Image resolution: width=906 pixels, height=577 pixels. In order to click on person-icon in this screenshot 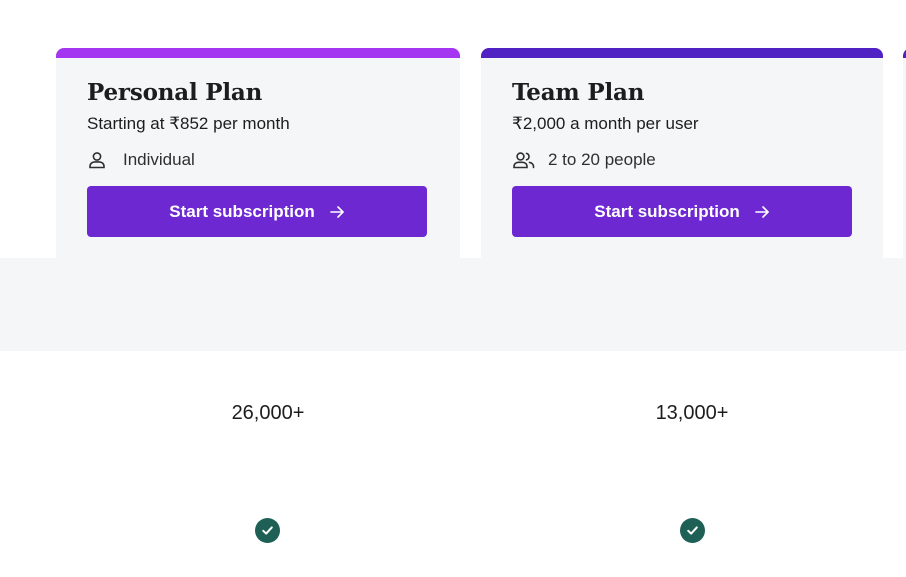, I will do `click(100, 160)`.